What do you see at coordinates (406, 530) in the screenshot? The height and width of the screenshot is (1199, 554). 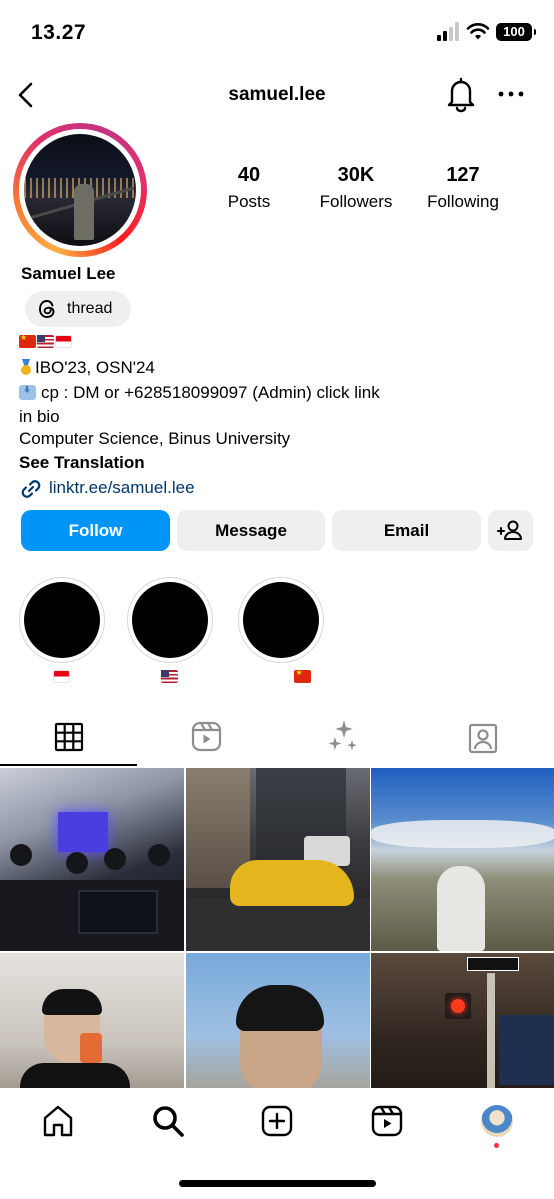 I see `email-button: Email` at bounding box center [406, 530].